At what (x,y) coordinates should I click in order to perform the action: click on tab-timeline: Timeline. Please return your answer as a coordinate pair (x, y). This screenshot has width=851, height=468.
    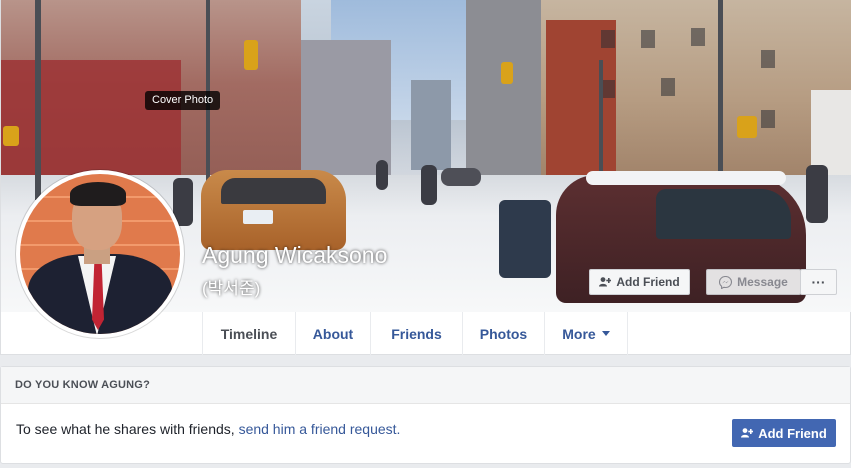
    Looking at the image, I should click on (248, 333).